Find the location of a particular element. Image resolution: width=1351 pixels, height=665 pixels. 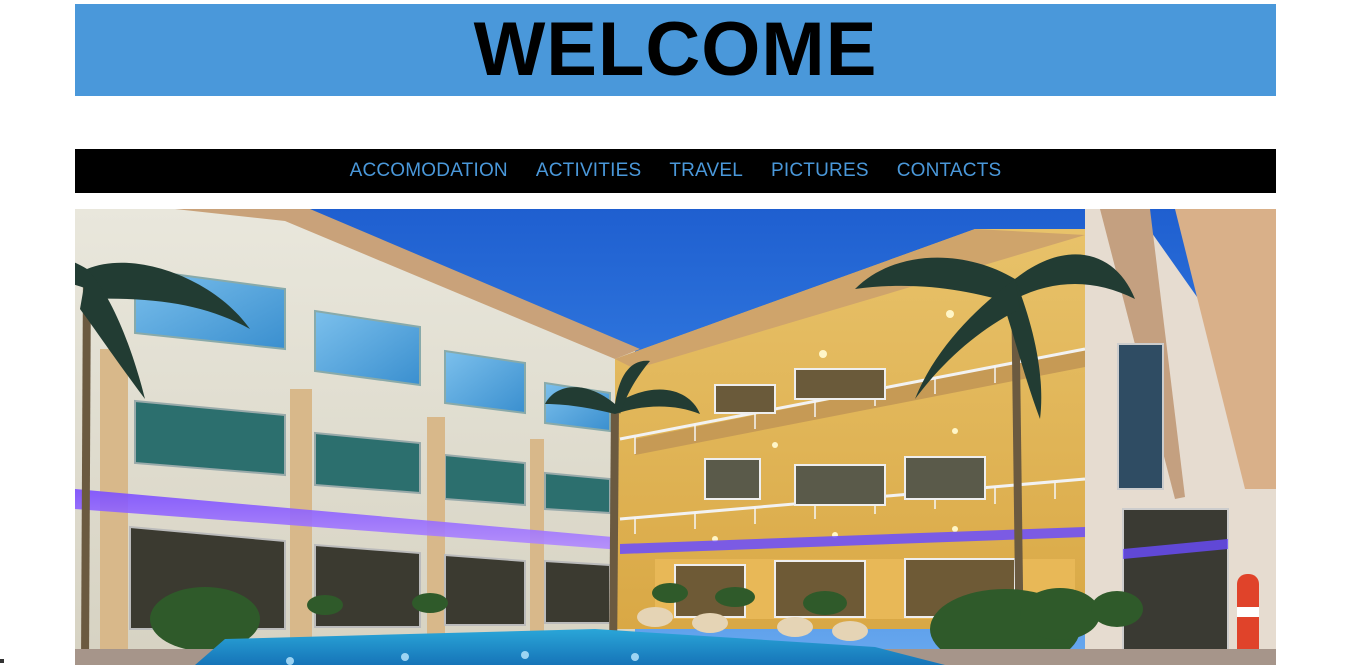

nav-link-accomodation: ACCOMODATION is located at coordinates (429, 171).